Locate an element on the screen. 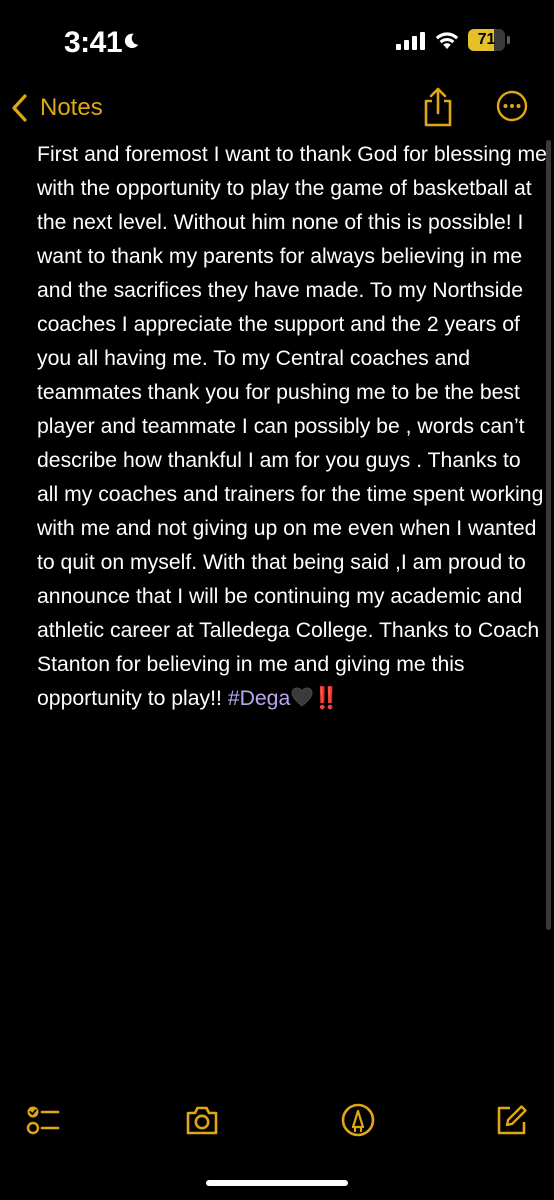 Image resolution: width=554 pixels, height=1200 pixels. back-button: Notes is located at coordinates (56, 108).